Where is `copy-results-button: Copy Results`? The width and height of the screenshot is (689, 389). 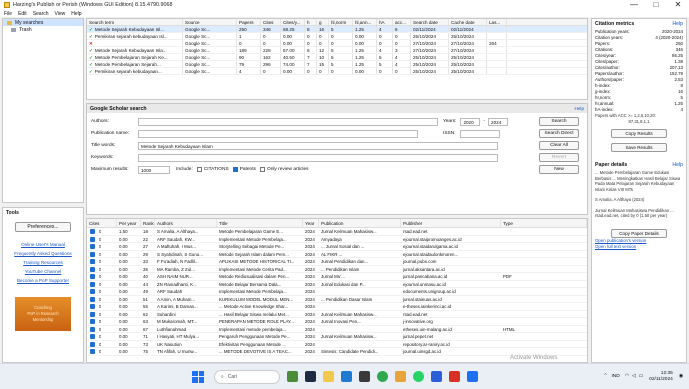
copy-results-button: Copy Results is located at coordinates (639, 133).